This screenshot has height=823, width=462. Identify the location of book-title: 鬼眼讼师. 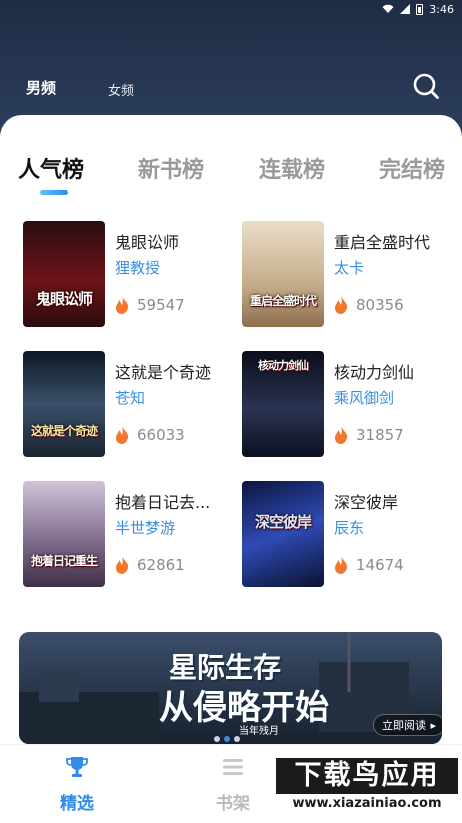
(147, 241).